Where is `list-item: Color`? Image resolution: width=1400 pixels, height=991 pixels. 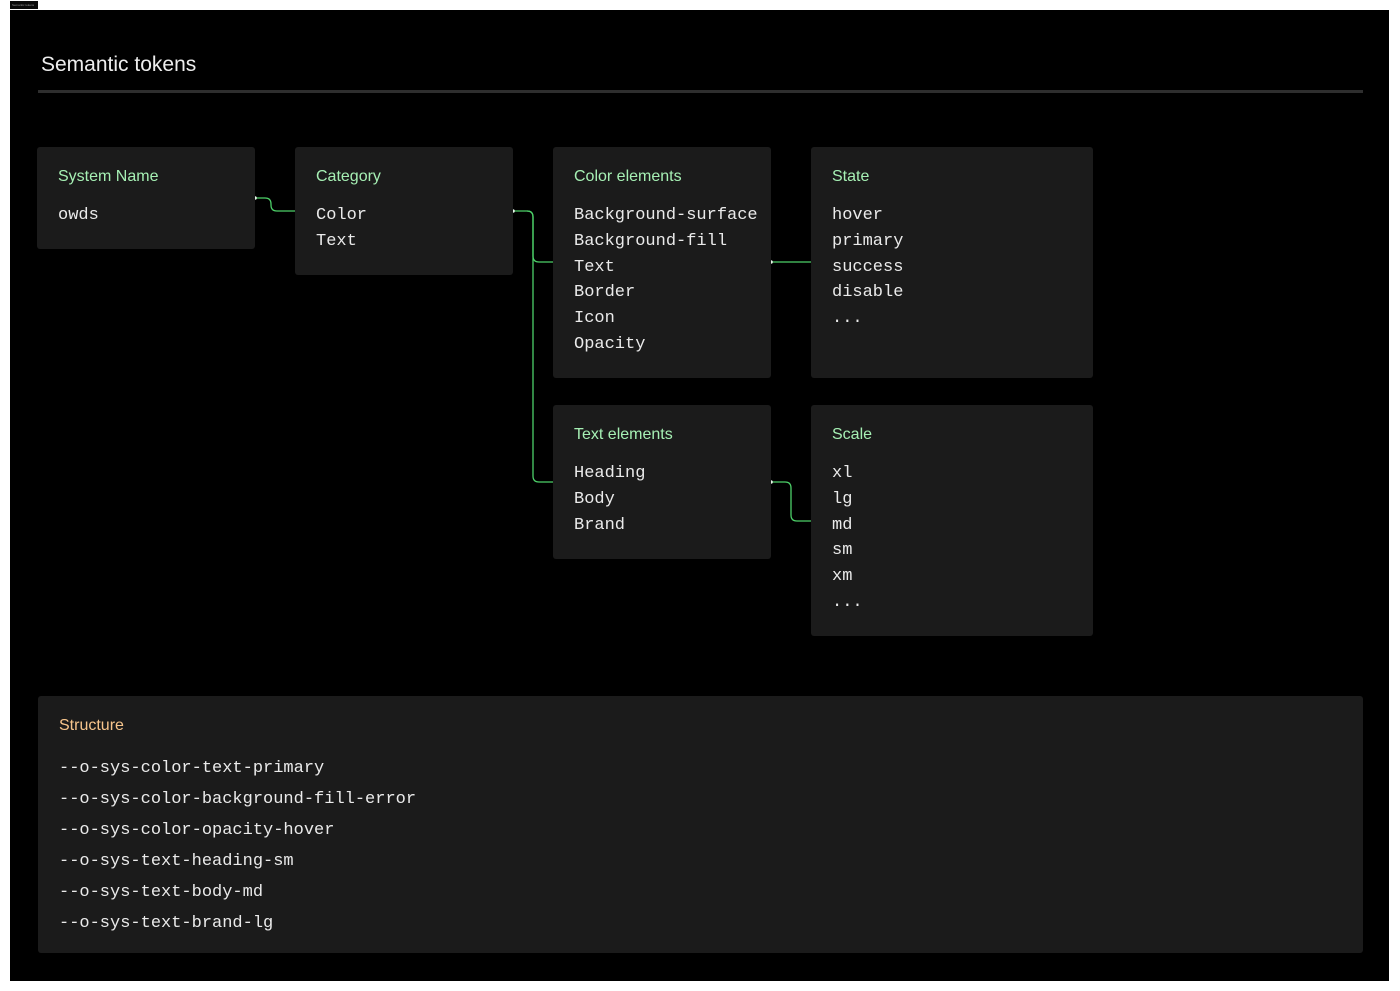
list-item: Color is located at coordinates (342, 215).